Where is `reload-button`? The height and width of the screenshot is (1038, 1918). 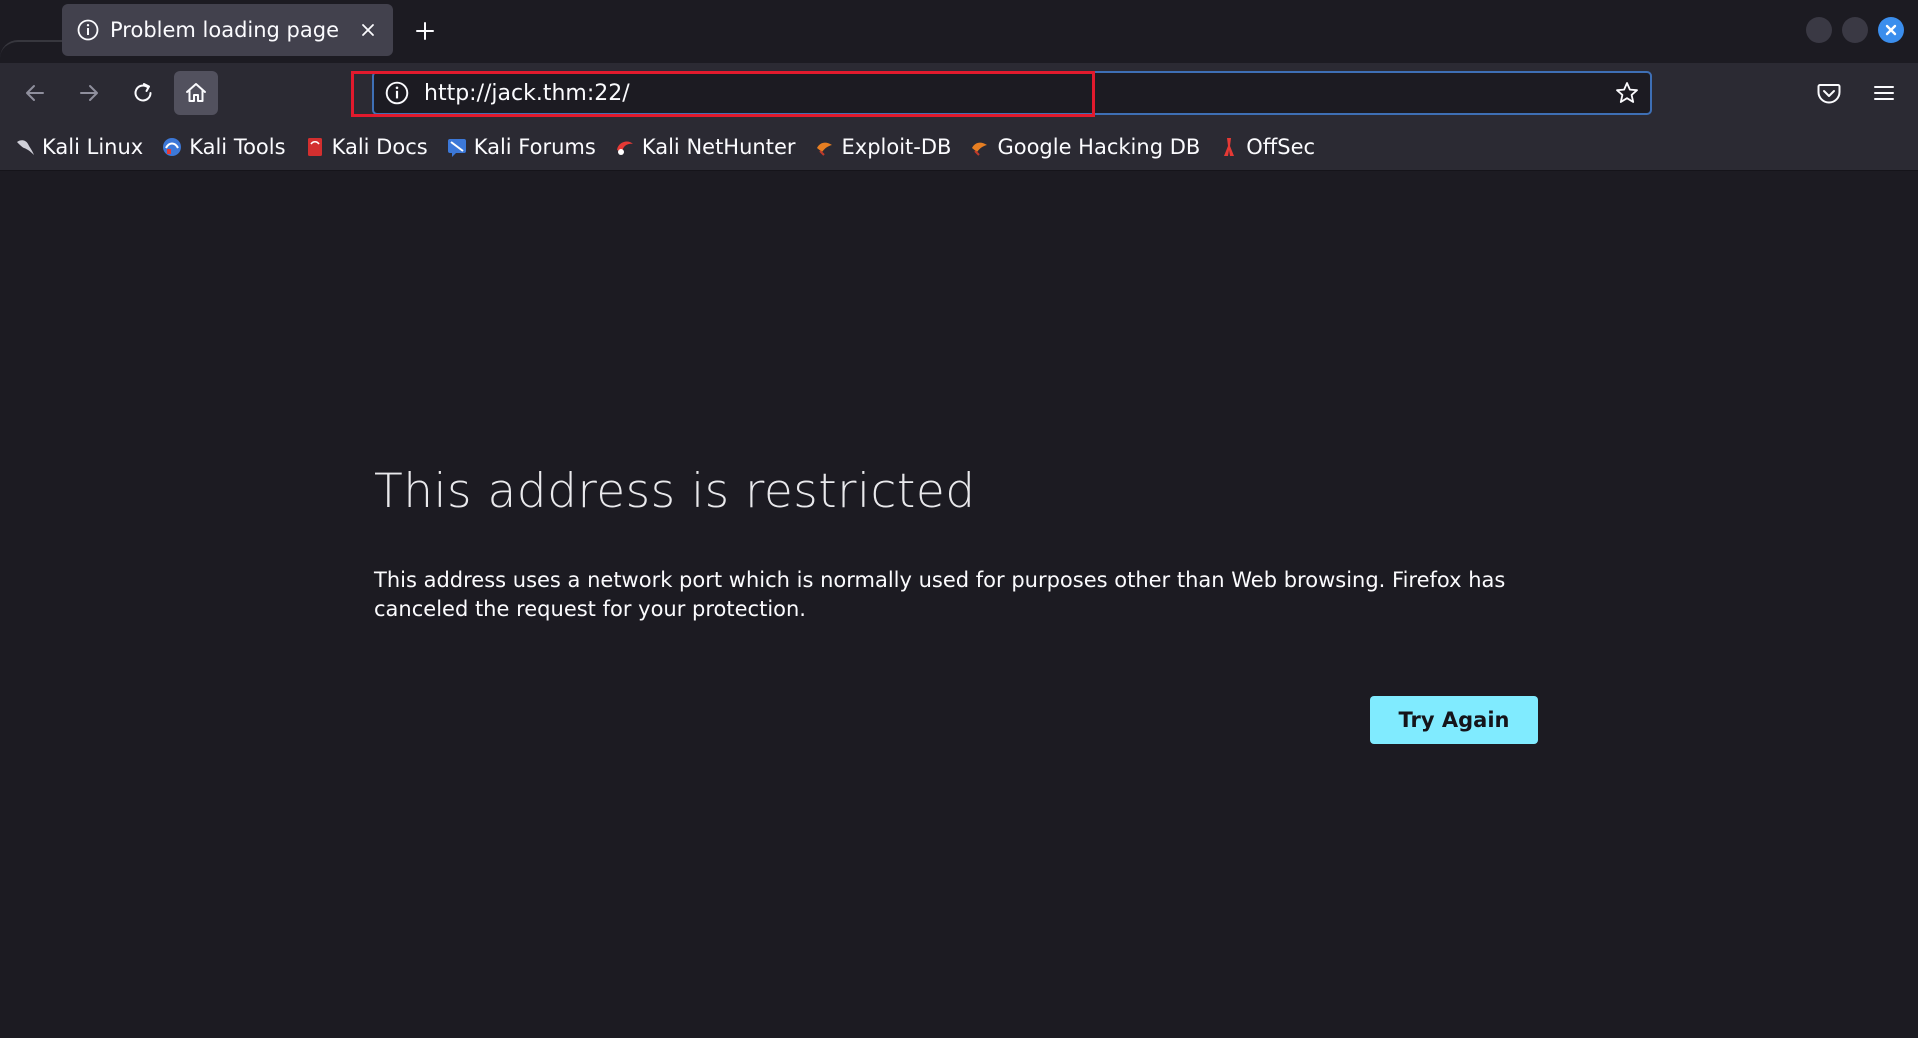
reload-button is located at coordinates (143, 93).